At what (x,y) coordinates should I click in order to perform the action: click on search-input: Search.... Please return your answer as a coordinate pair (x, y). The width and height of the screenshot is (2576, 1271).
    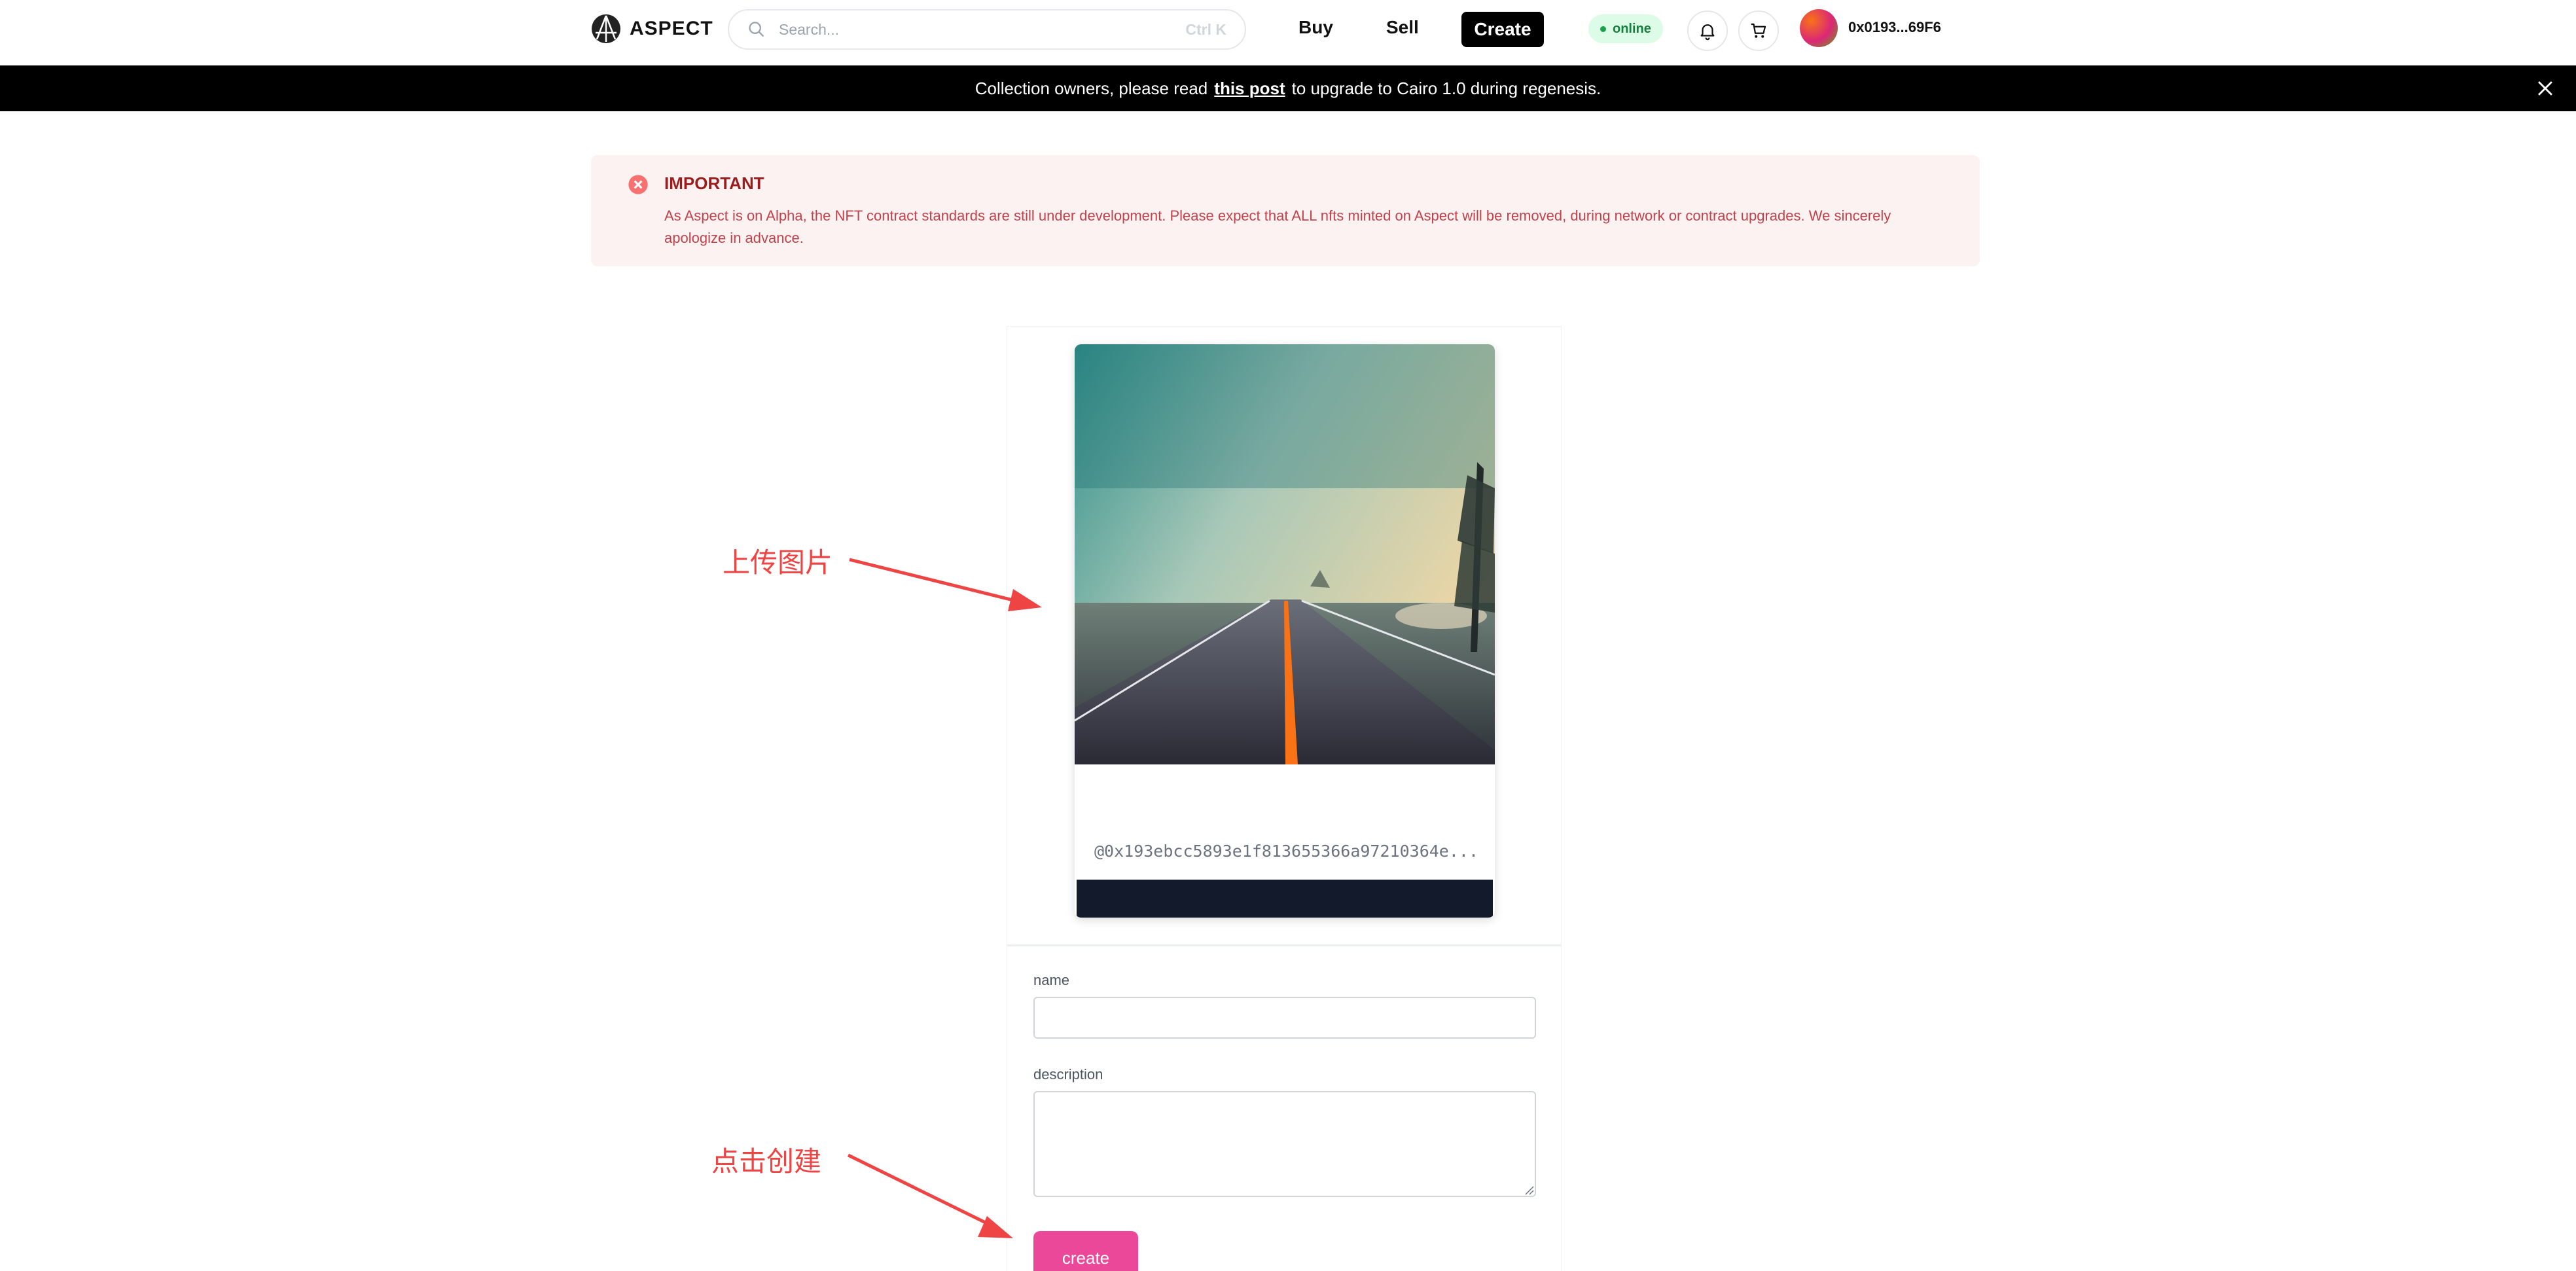
    Looking at the image, I should click on (982, 30).